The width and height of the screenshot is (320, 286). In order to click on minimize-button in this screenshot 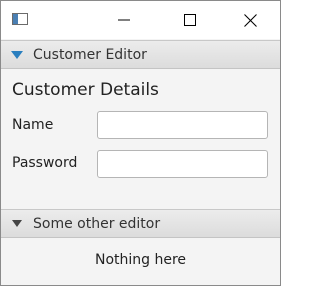, I will do `click(124, 20)`.